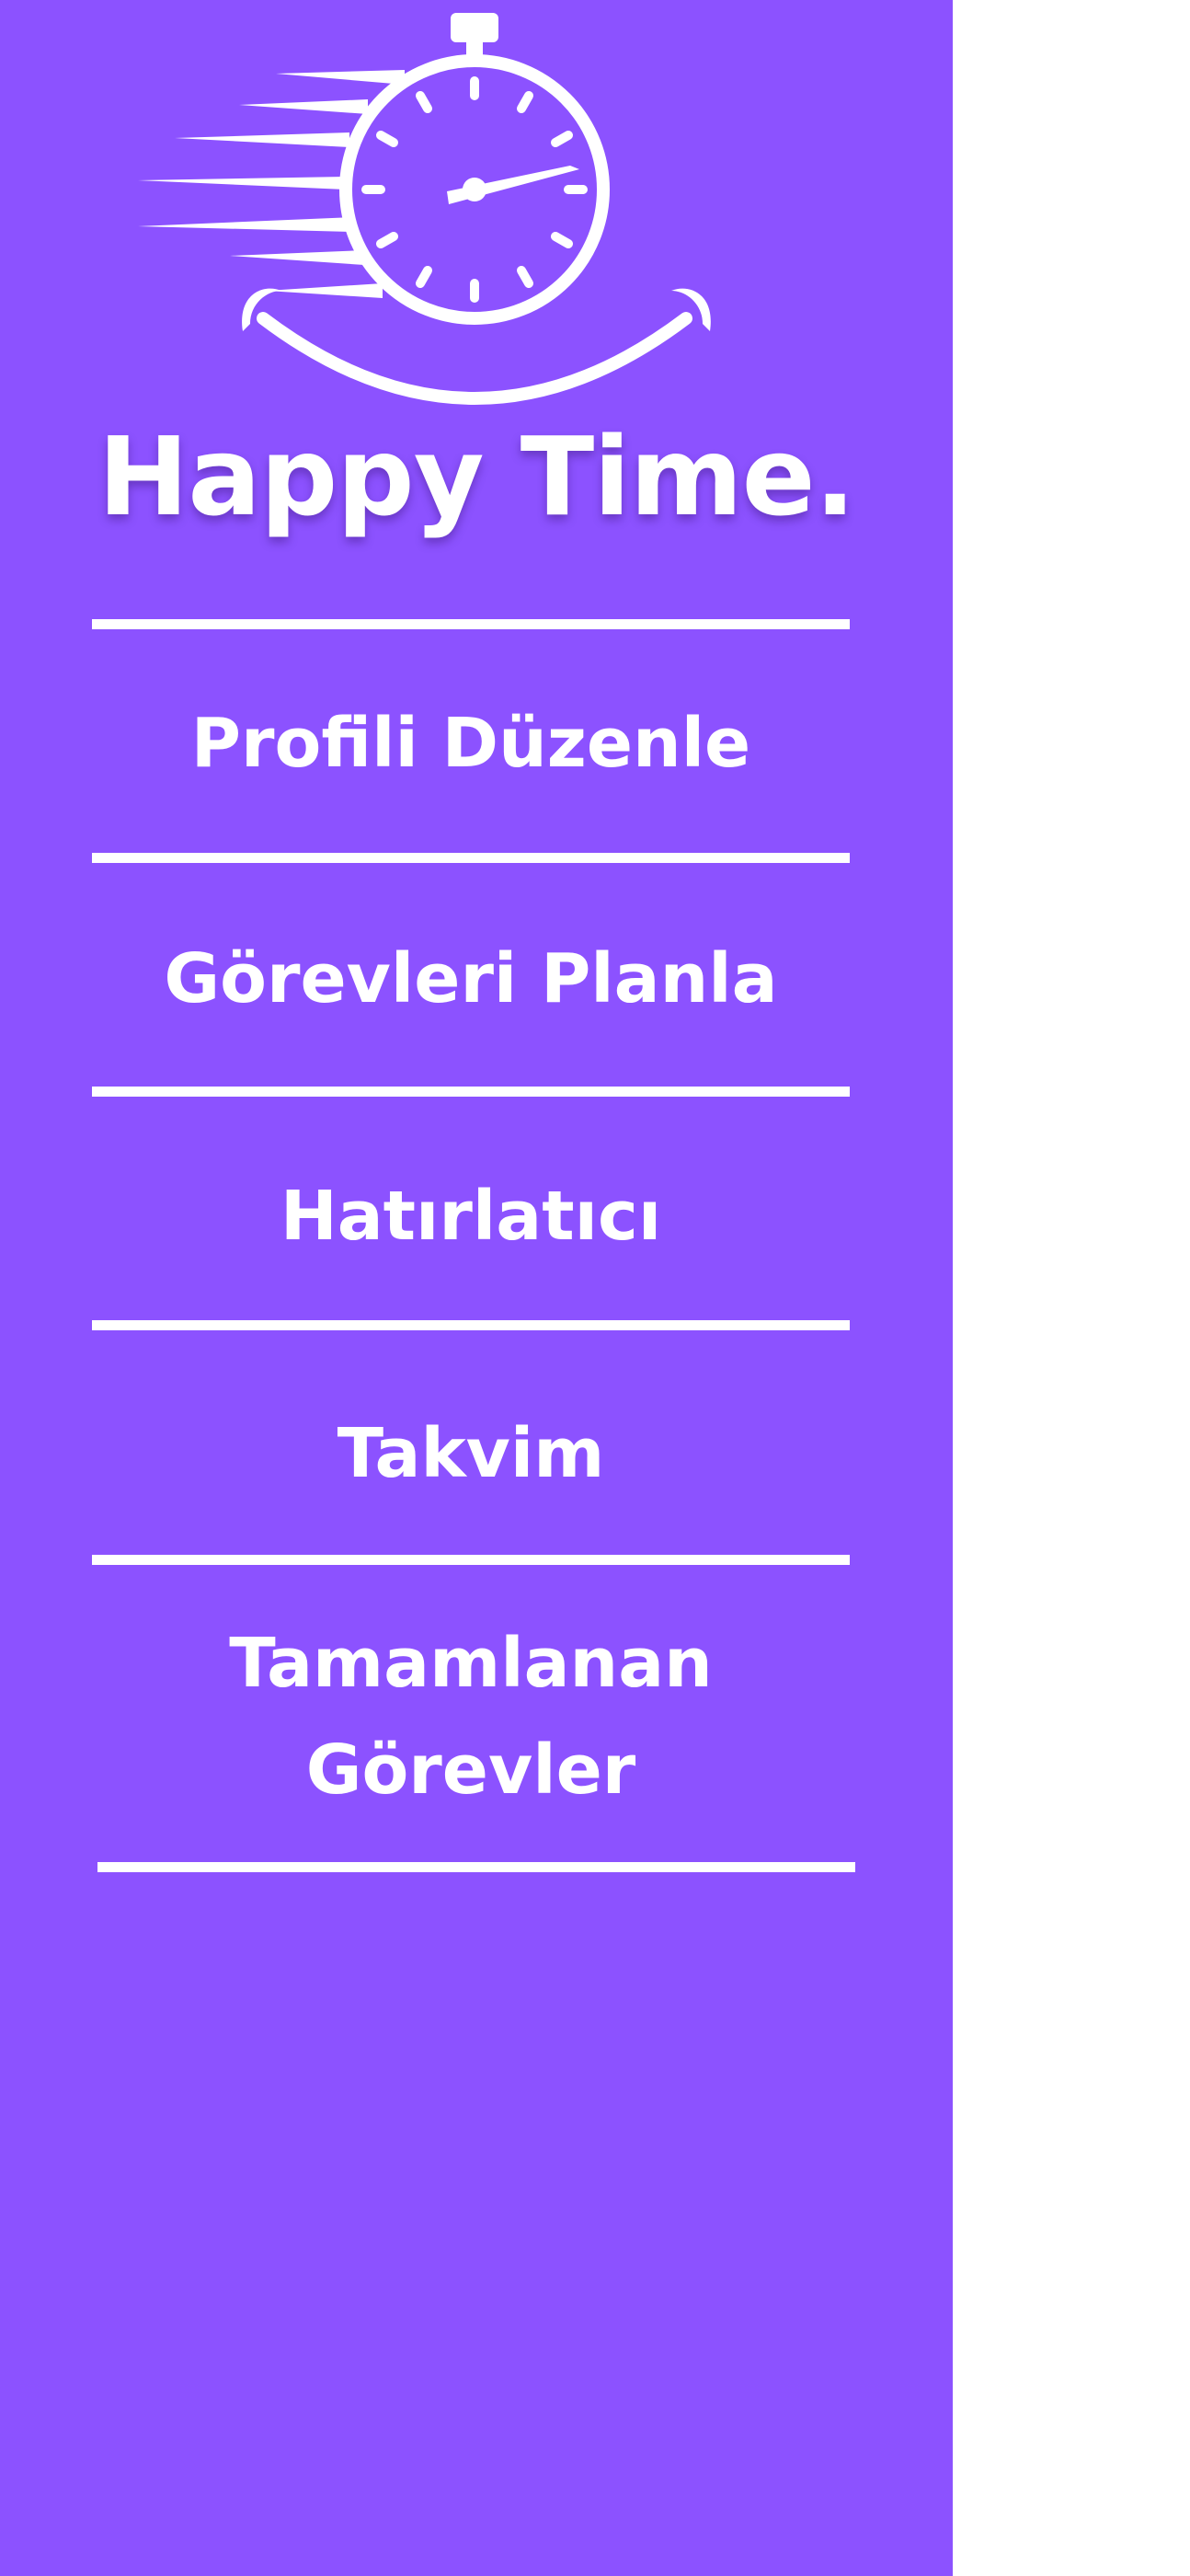 The height and width of the screenshot is (2576, 1190). I want to click on menu-item-label: Hatırlatıcı, so click(471, 1216).